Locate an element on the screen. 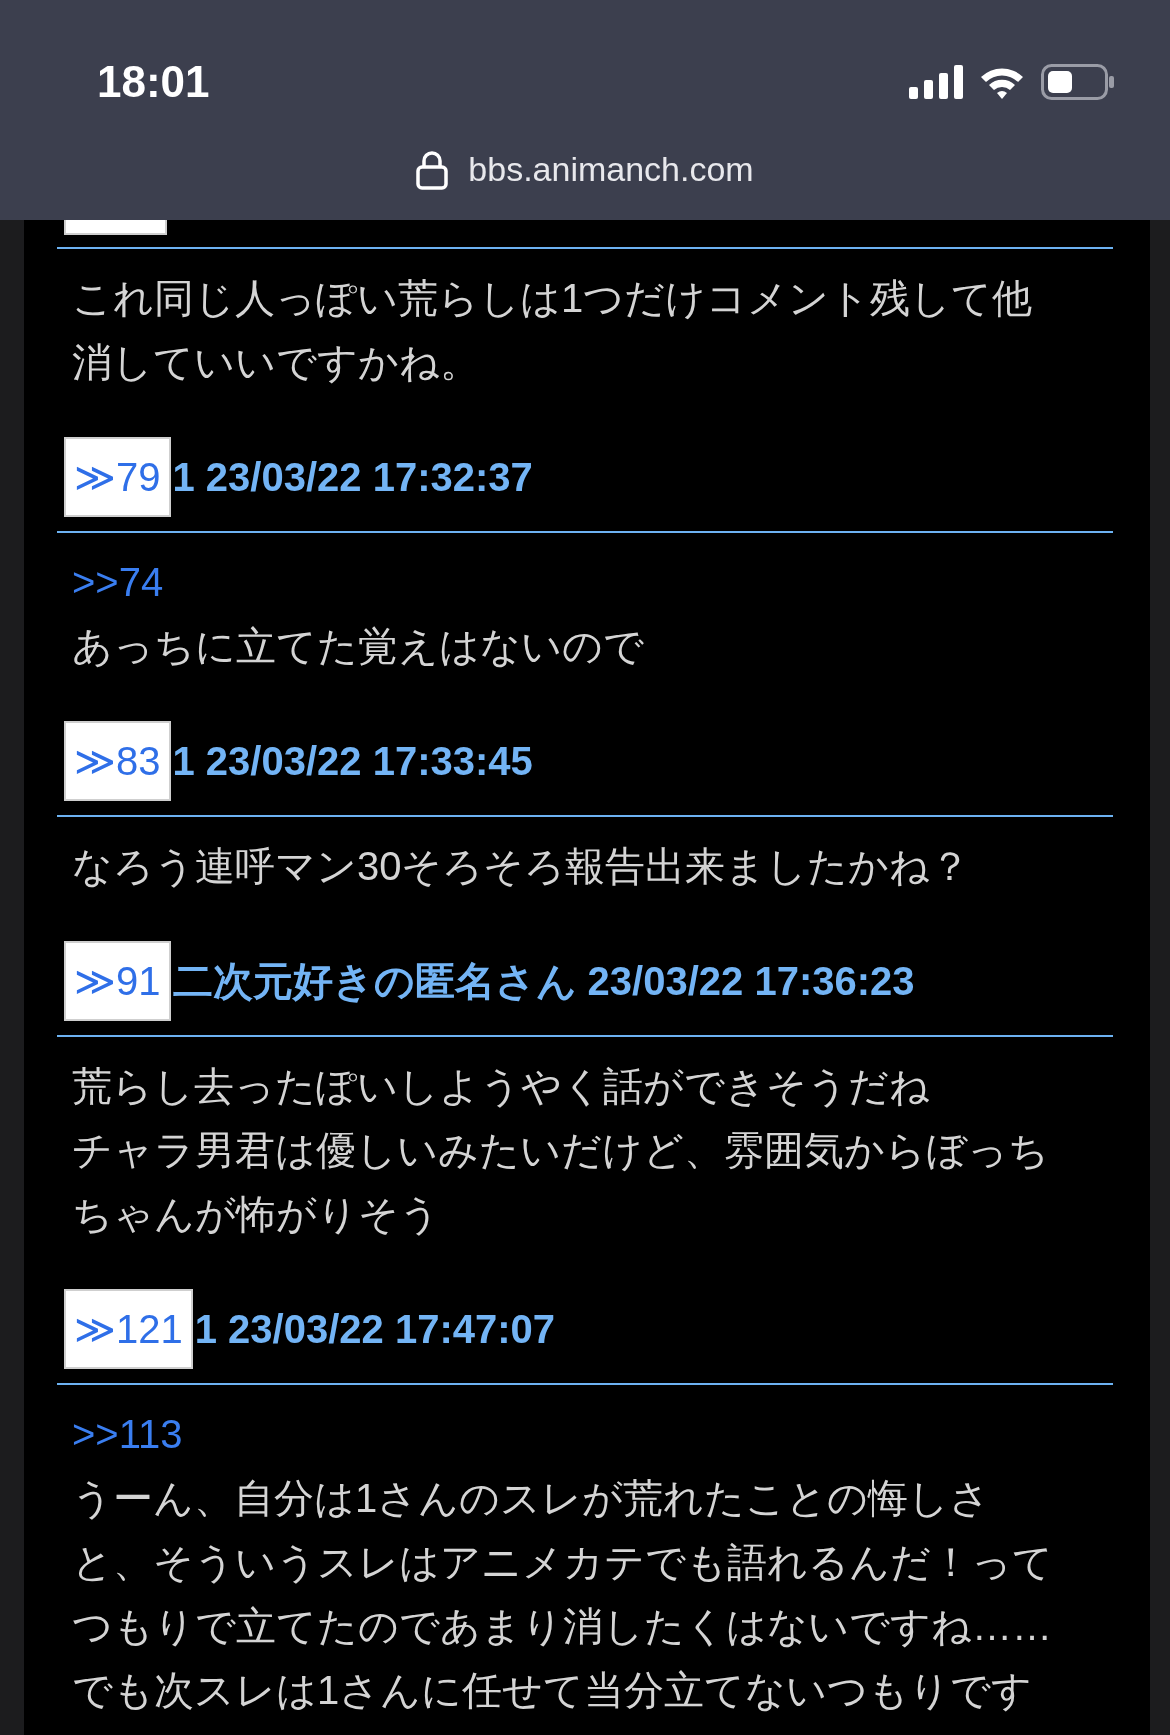 The width and height of the screenshot is (1170, 1735). post-text: ちゃんが怖がりそう is located at coordinates (256, 1214).